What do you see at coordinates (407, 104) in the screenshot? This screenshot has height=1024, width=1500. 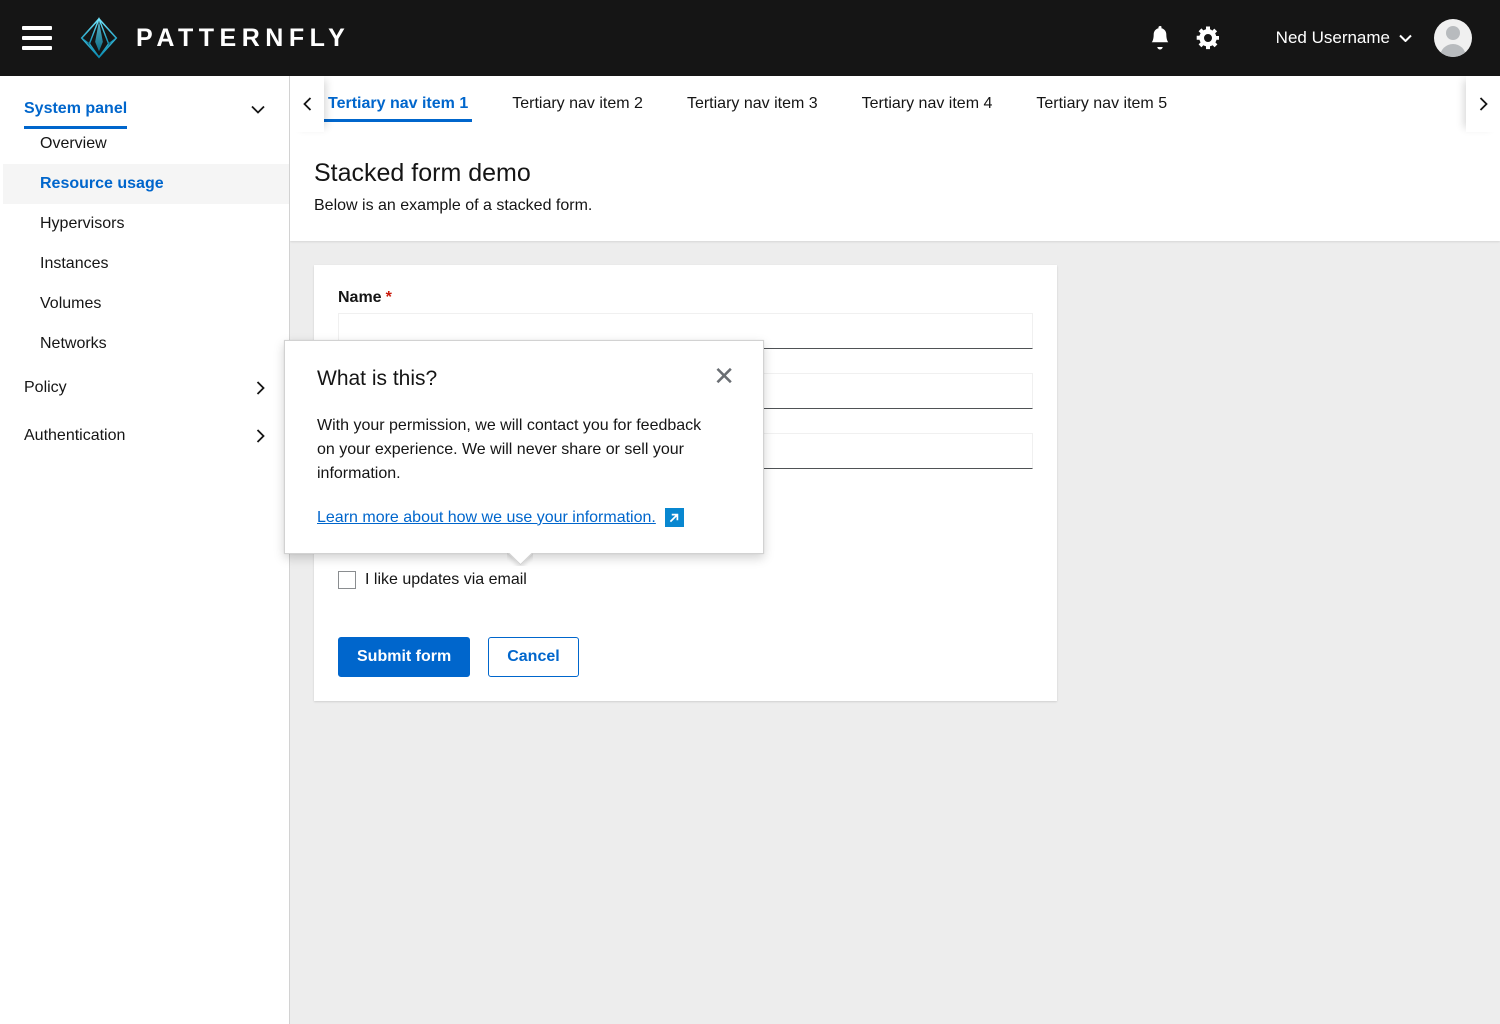 I see `tab-tertiary-nav-item-1: Tertiary nav item 1` at bounding box center [407, 104].